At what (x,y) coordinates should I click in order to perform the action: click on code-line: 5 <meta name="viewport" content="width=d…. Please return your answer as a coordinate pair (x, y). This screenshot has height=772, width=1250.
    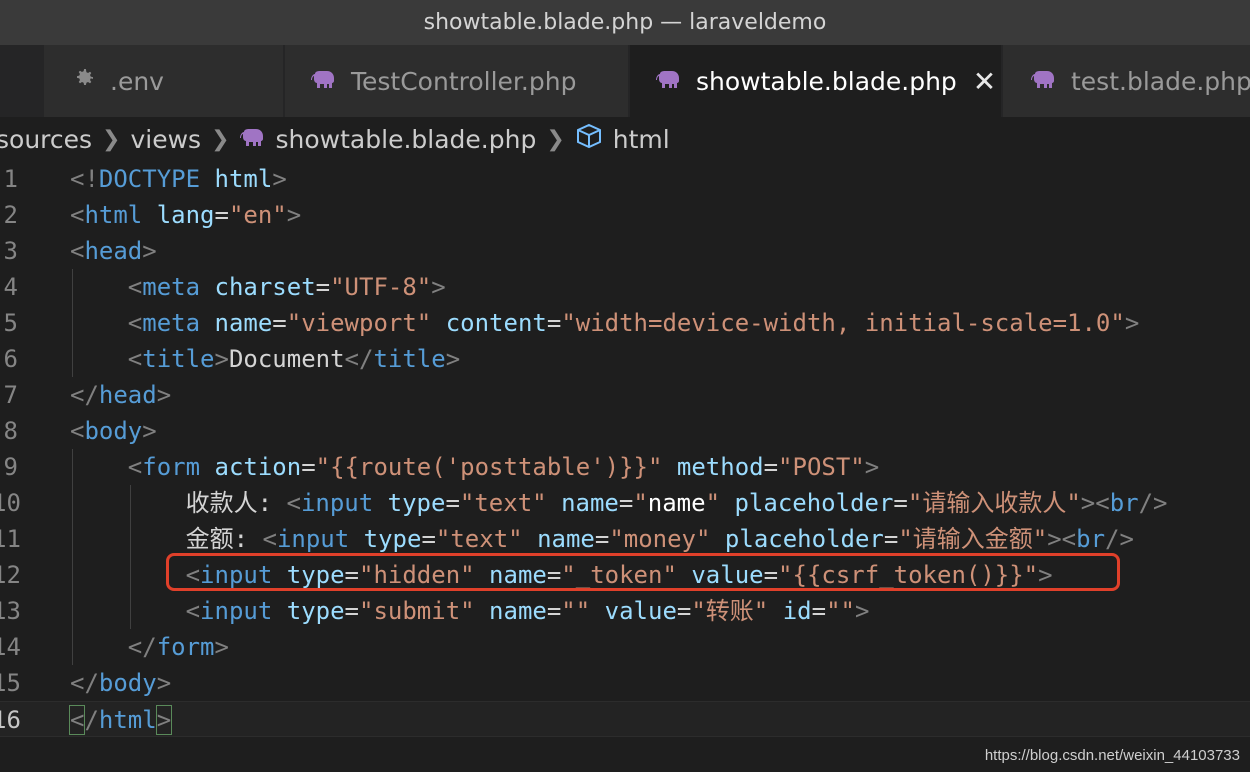
    Looking at the image, I should click on (625, 323).